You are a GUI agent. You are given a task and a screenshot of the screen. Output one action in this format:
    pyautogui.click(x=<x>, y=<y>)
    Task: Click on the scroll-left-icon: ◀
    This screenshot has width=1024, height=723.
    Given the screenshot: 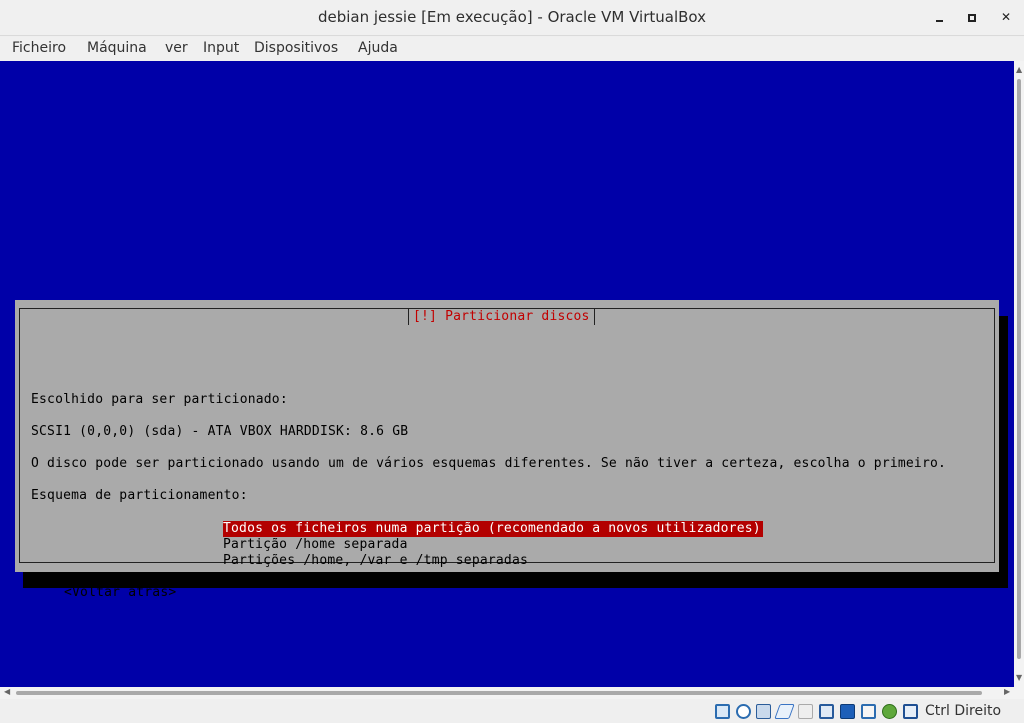 What is the action you would take?
    pyautogui.click(x=7, y=691)
    